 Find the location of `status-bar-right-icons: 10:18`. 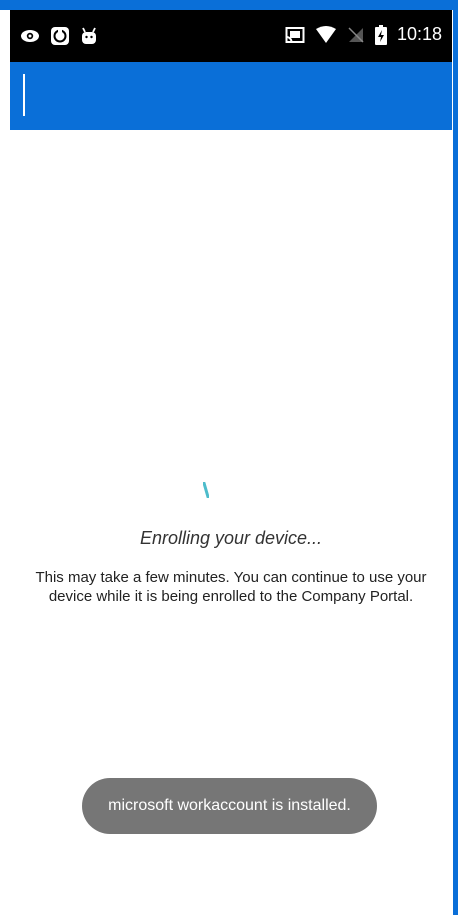

status-bar-right-icons: 10:18 is located at coordinates (363, 34).